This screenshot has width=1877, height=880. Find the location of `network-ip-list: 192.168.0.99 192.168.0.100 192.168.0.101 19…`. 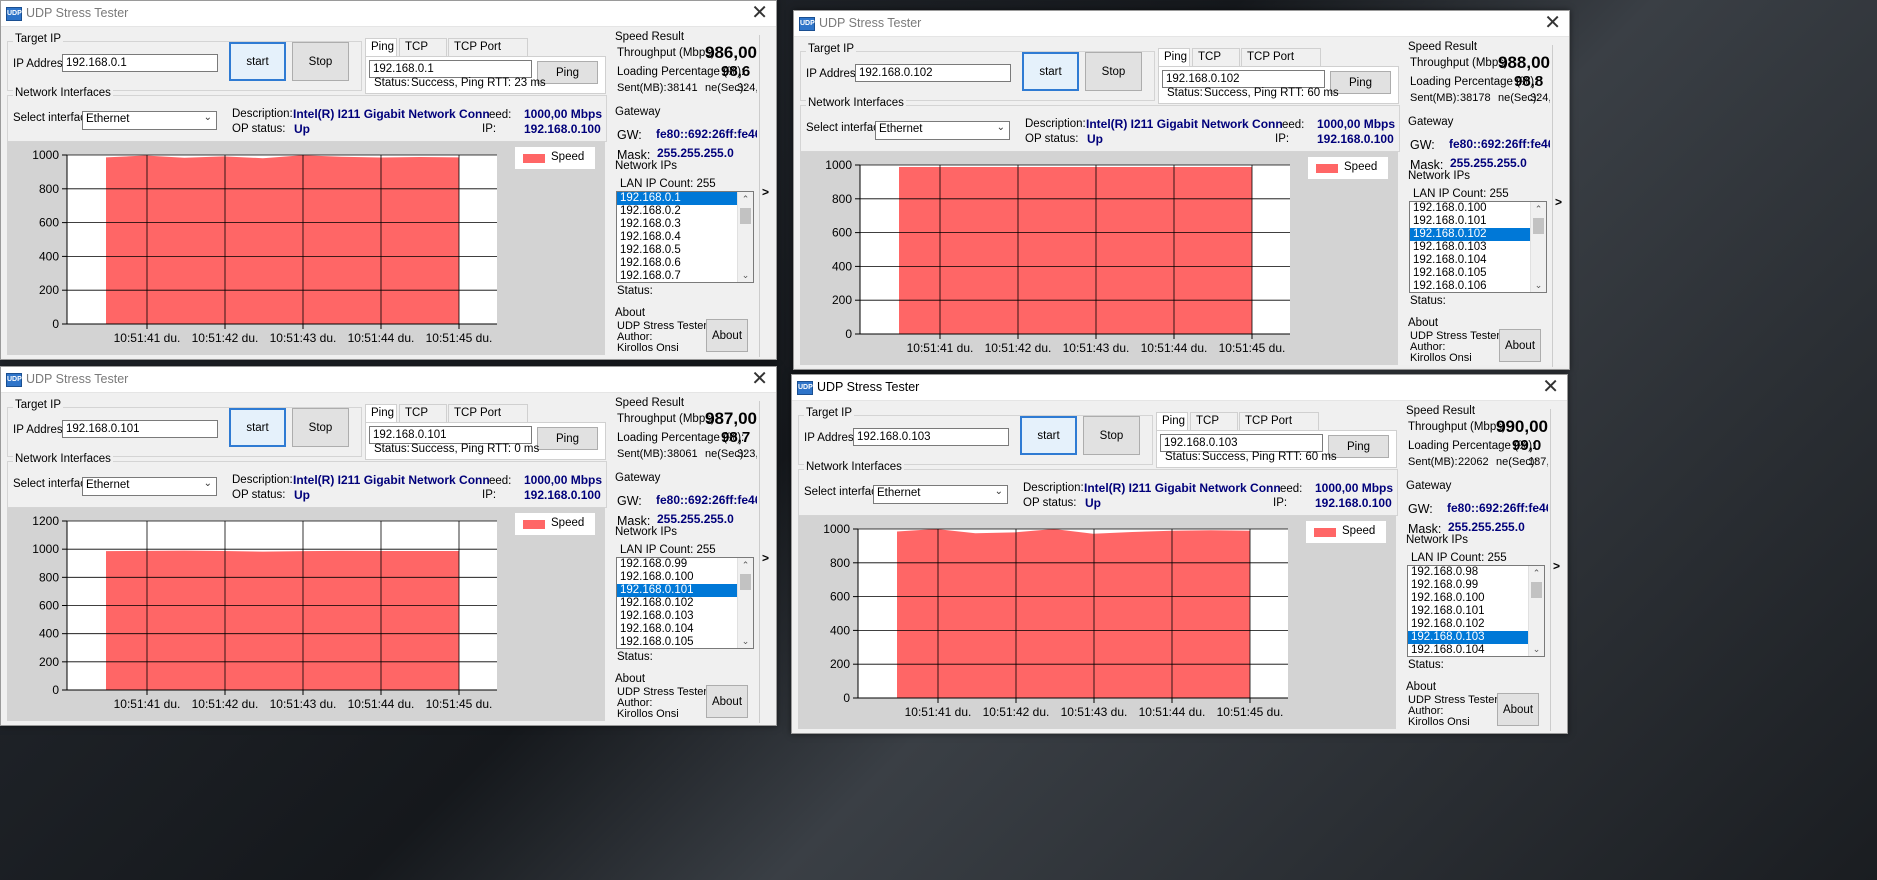

network-ip-list: 192.168.0.99 192.168.0.100 192.168.0.101 19… is located at coordinates (685, 603).